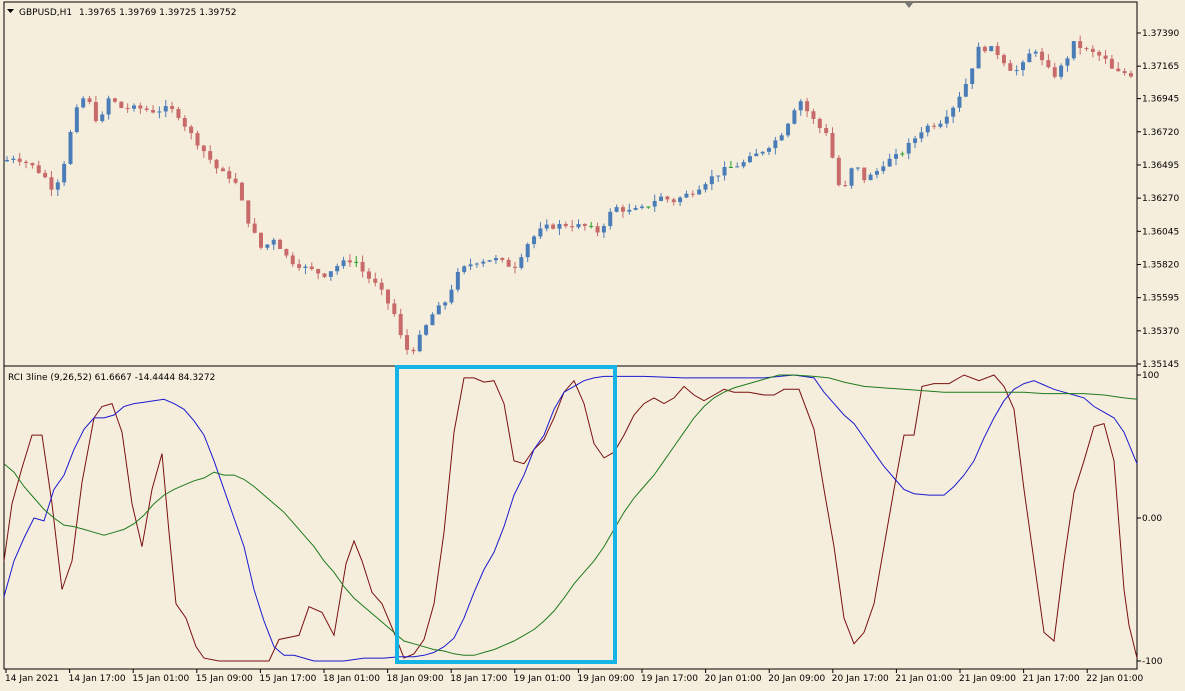  What do you see at coordinates (160, 679) in the screenshot?
I see `time-tick-label: 15 Jan 01:00` at bounding box center [160, 679].